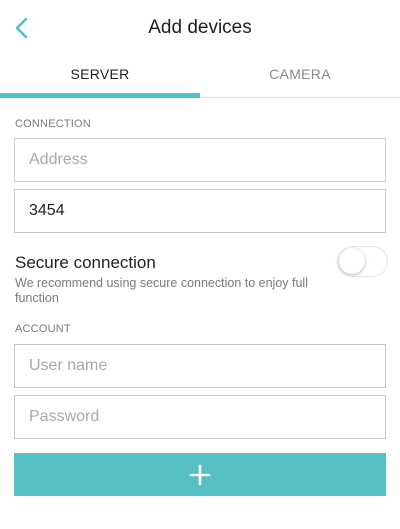 This screenshot has height=529, width=400. Describe the element at coordinates (352, 261) in the screenshot. I see `toggle-knob` at that location.